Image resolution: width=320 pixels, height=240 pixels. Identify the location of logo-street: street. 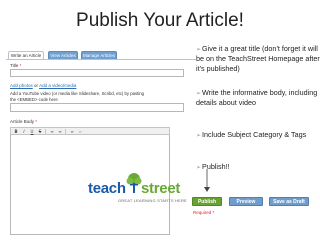
(161, 188).